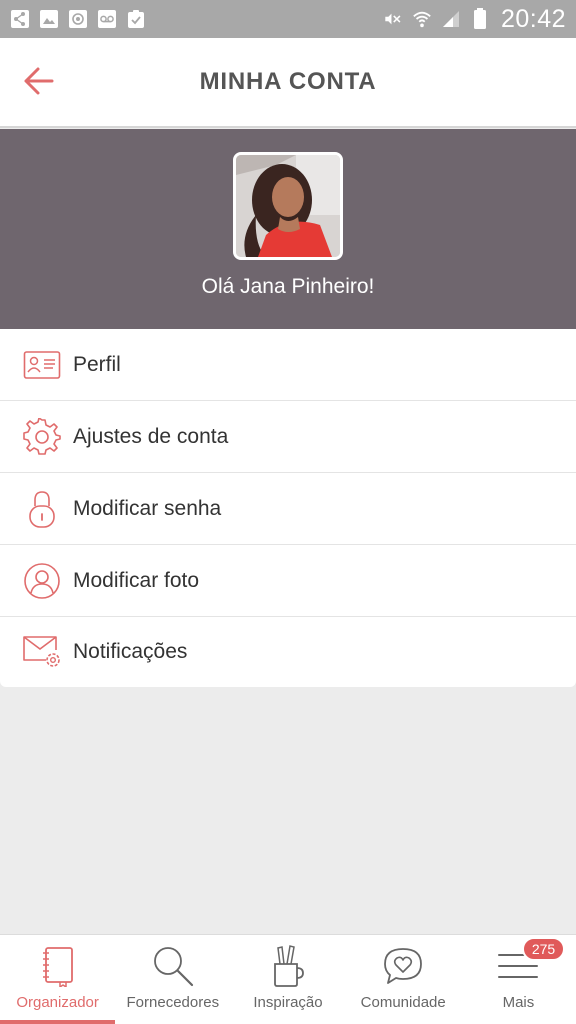 This screenshot has height=1024, width=576. I want to click on at-icon, so click(78, 19).